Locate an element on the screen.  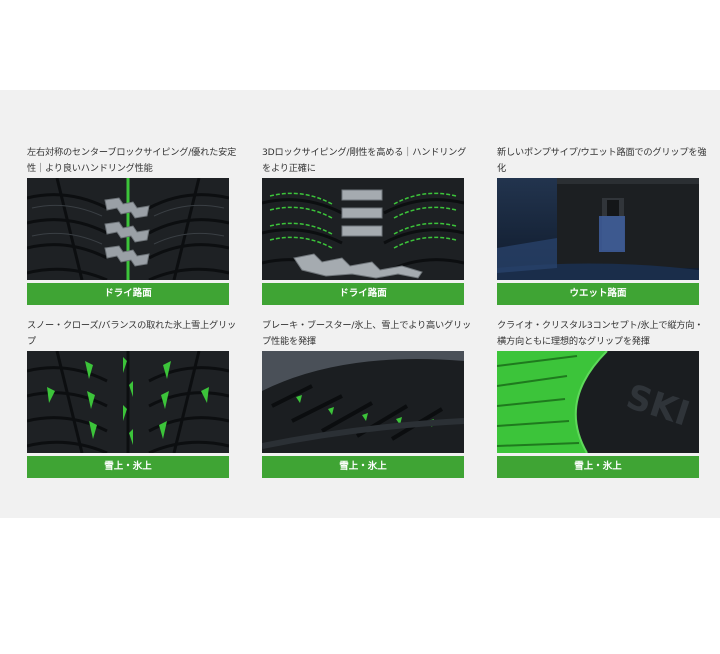
tread-snow-claws-image is located at coordinates (128, 402).